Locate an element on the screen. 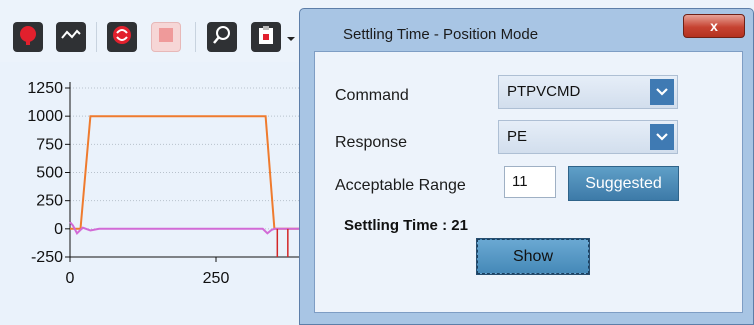  acceptable-range-label: Acceptable Range is located at coordinates (400, 185).